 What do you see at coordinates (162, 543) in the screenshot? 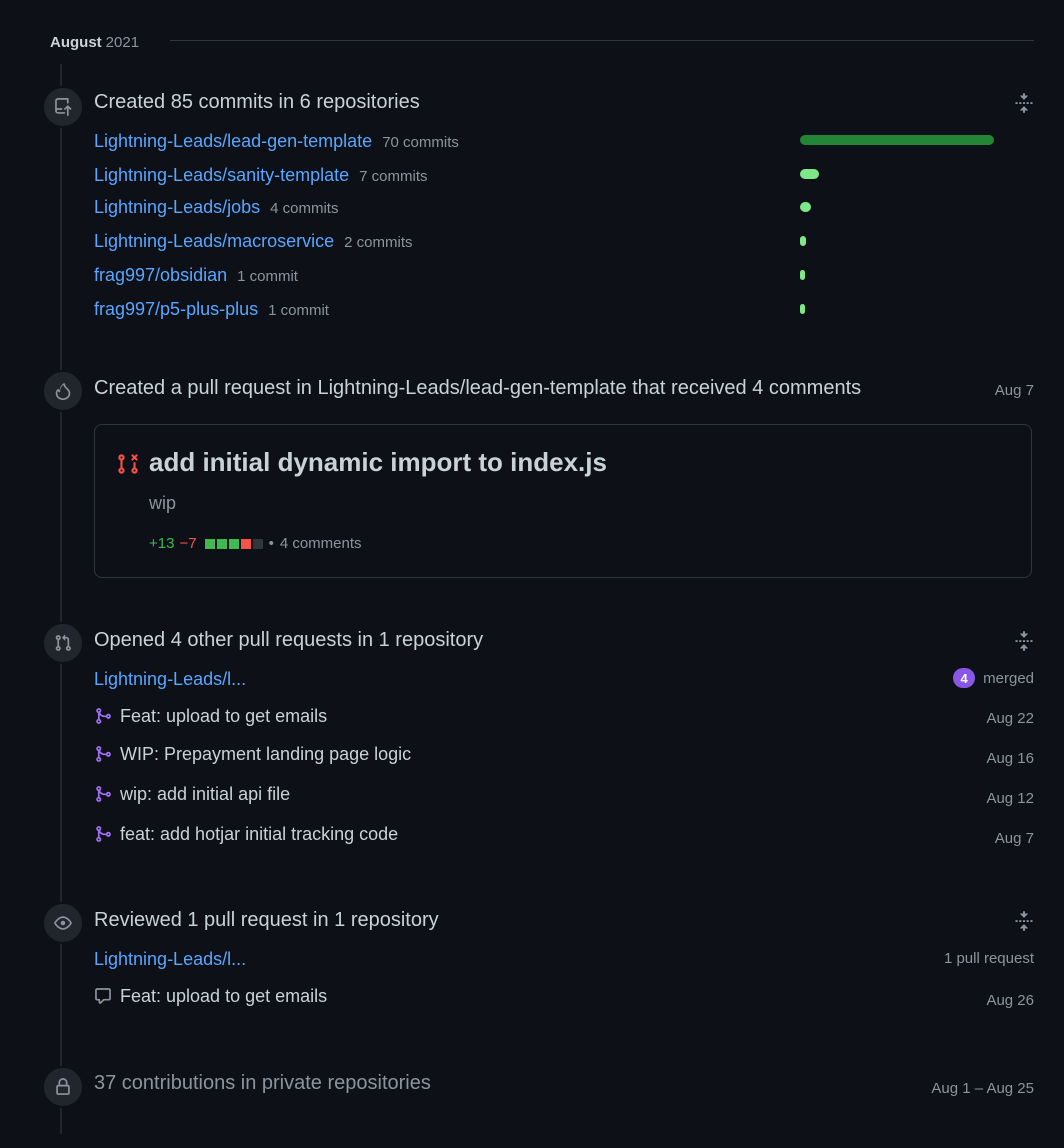
I see `additions: +13` at bounding box center [162, 543].